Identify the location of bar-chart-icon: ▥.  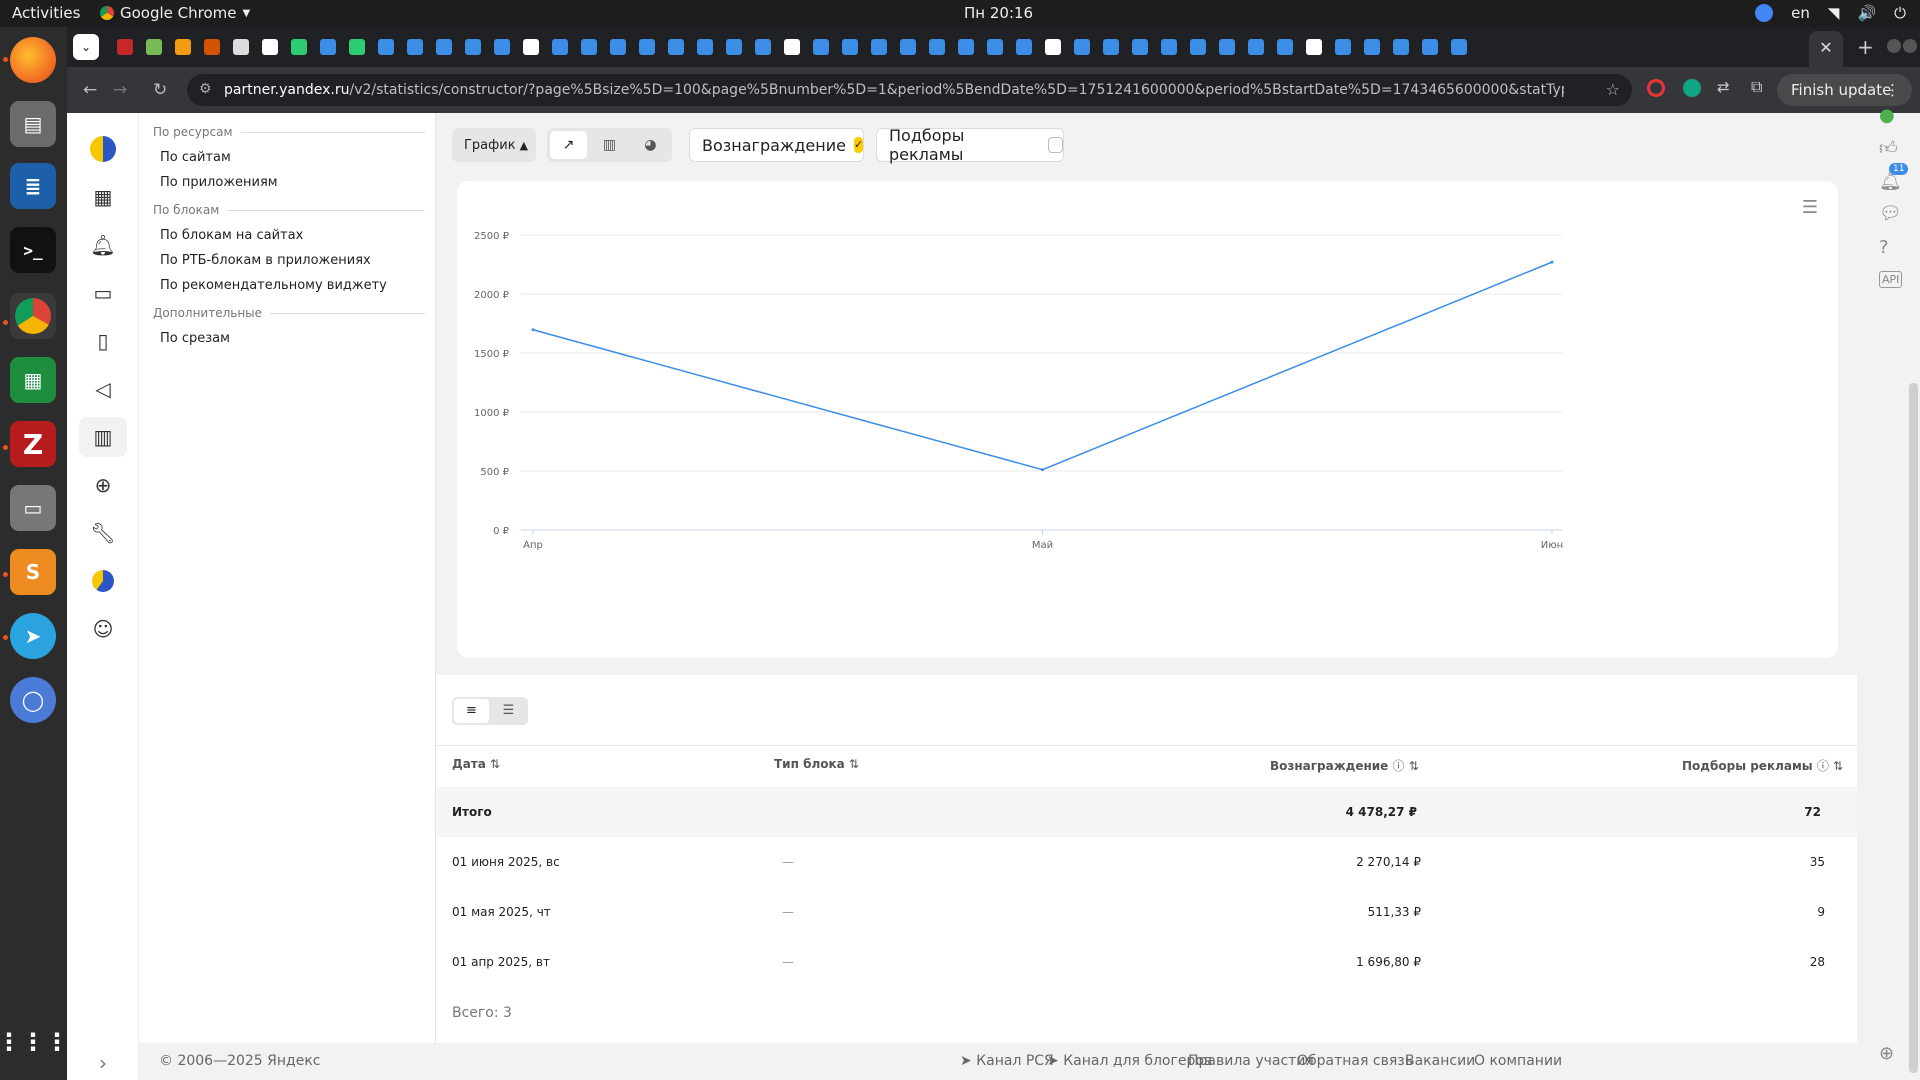
(609, 145).